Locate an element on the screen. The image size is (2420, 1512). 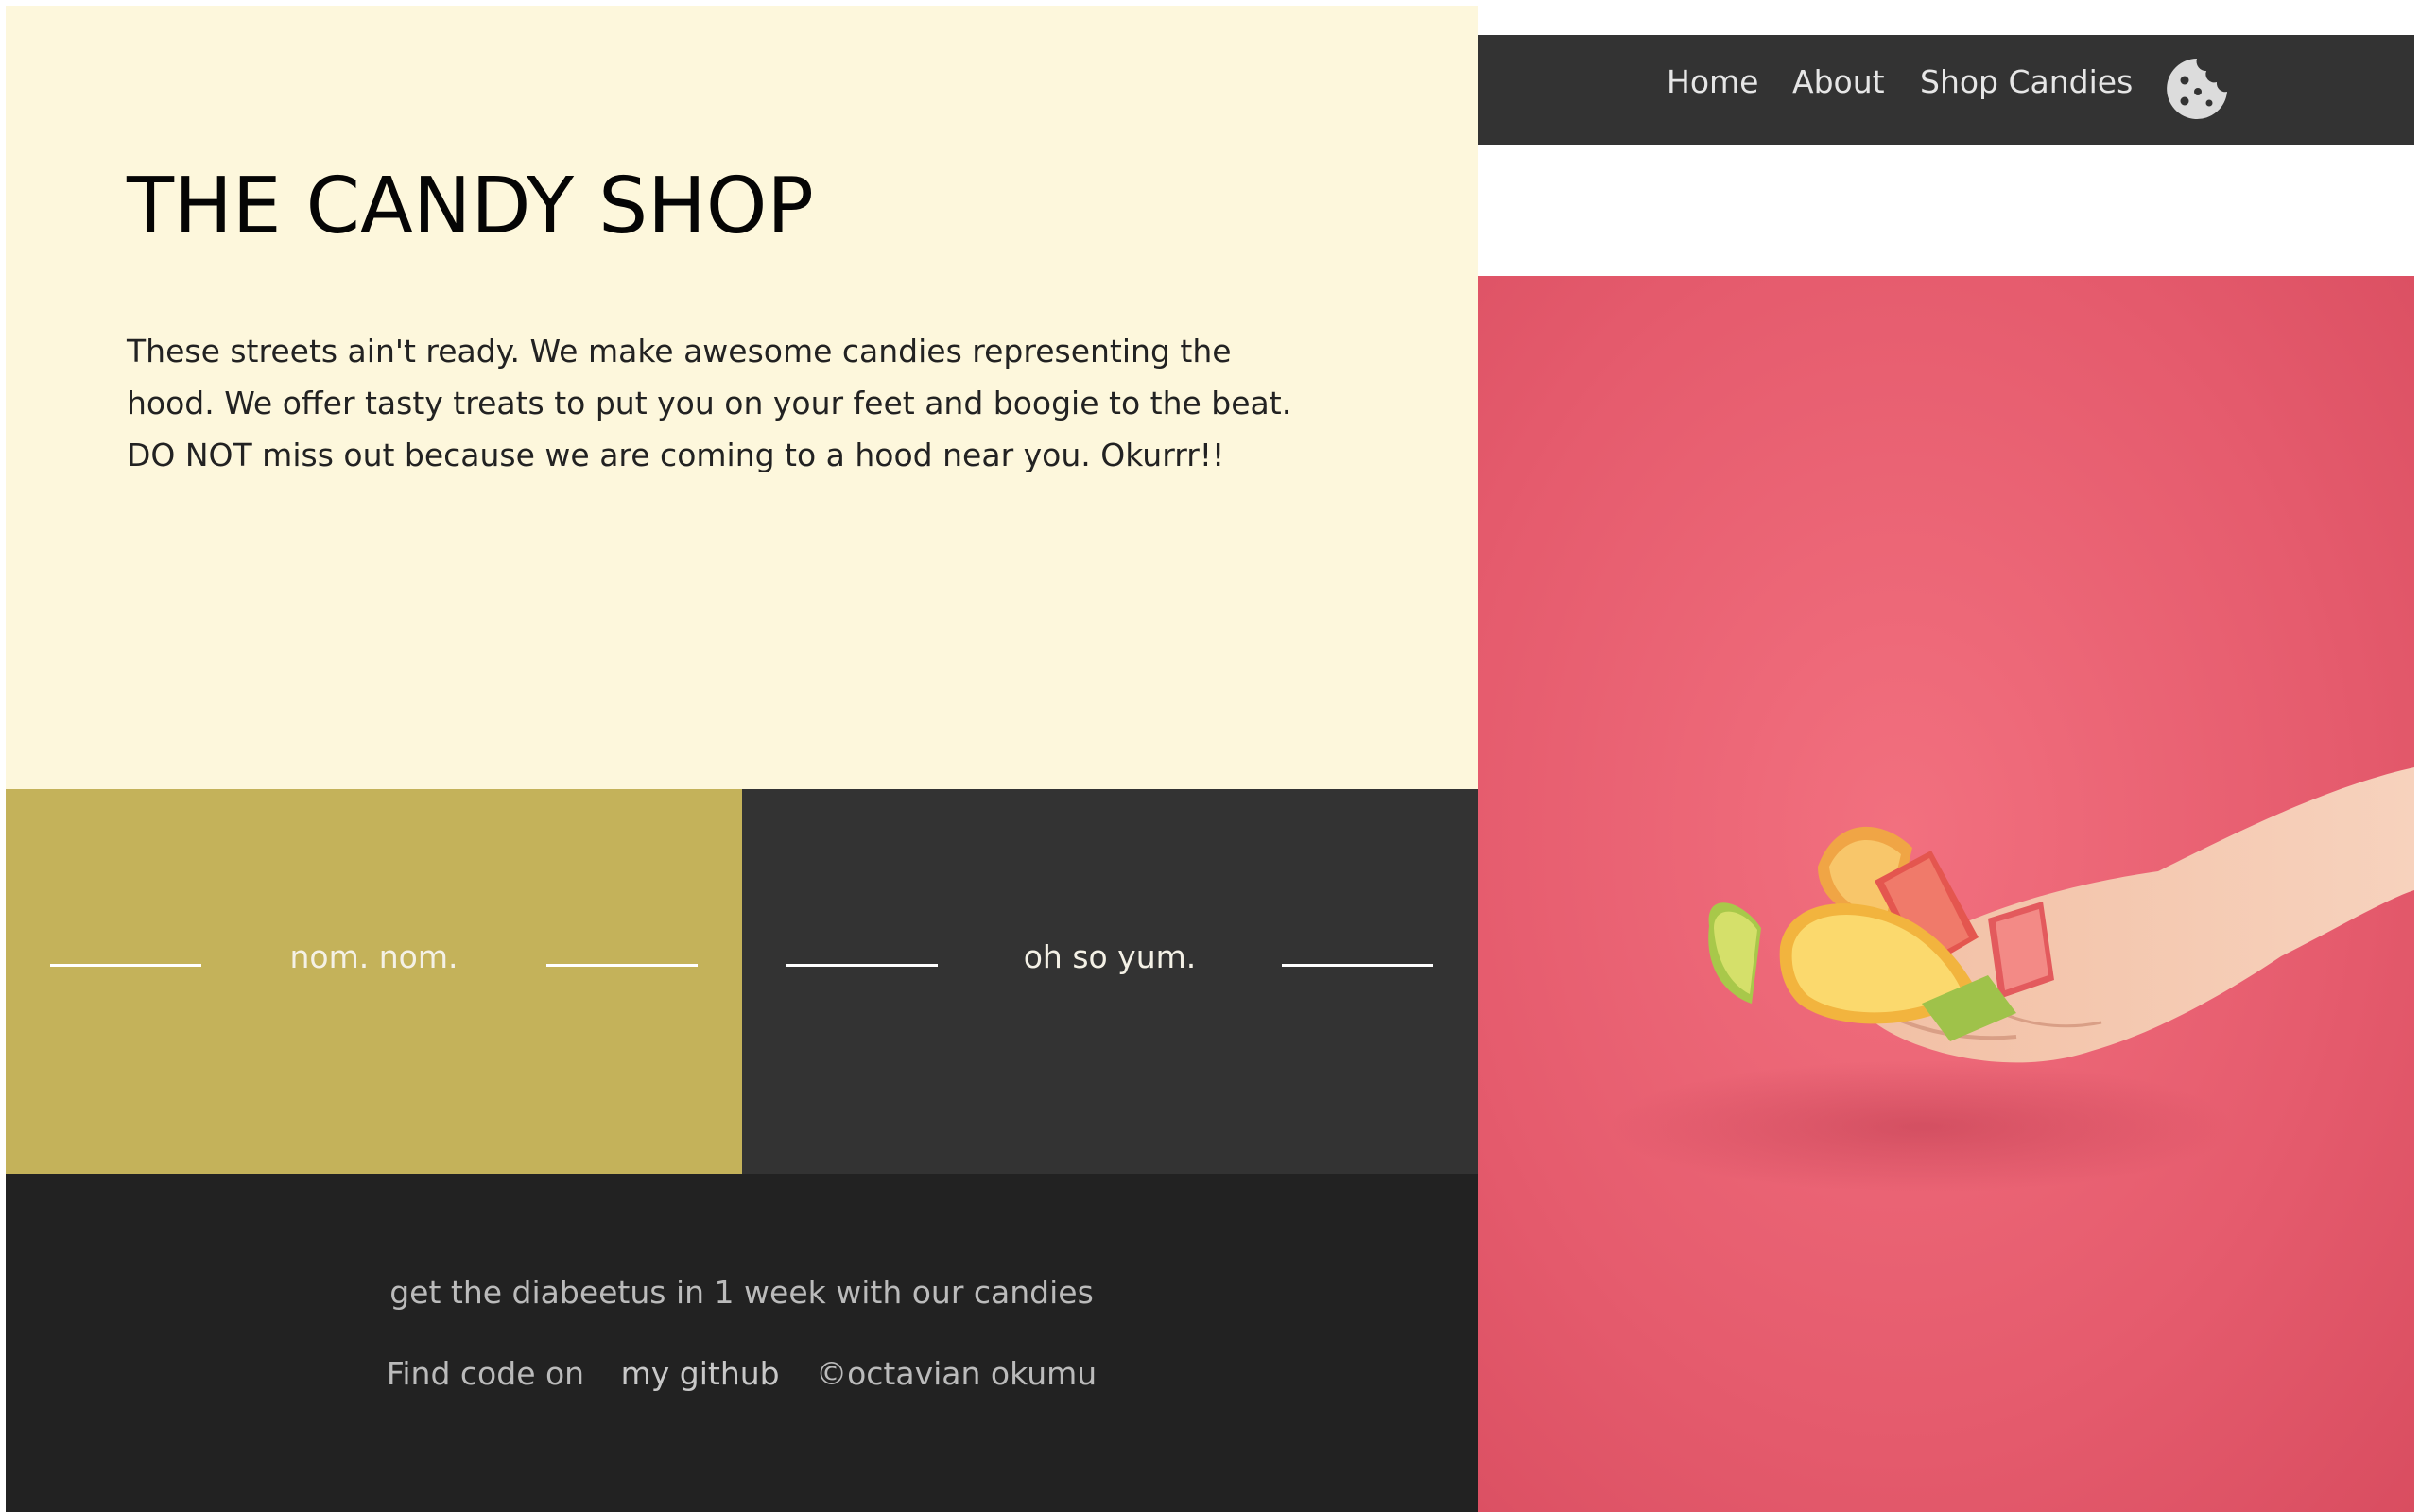
nav-home: Home is located at coordinates (1712, 81).